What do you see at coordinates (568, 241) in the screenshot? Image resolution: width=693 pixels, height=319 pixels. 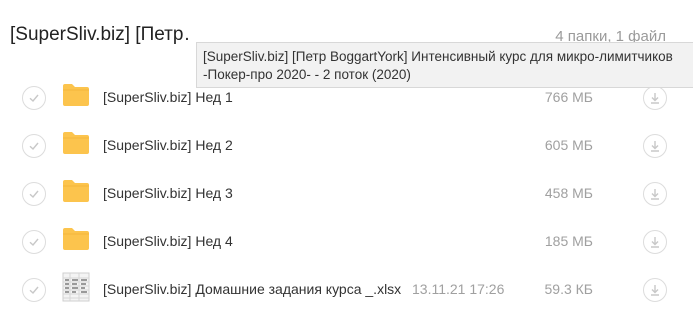 I see `item-size: 185 МБ` at bounding box center [568, 241].